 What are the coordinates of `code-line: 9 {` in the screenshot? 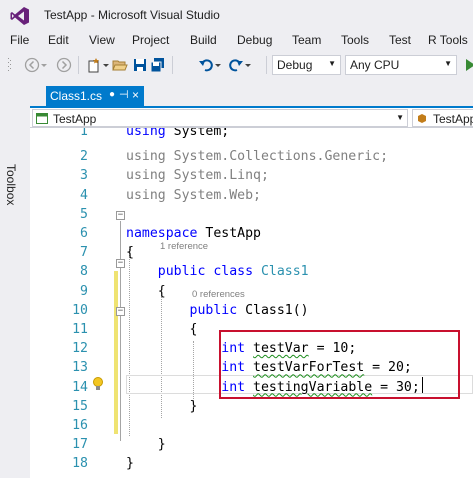 It's located at (251, 291).